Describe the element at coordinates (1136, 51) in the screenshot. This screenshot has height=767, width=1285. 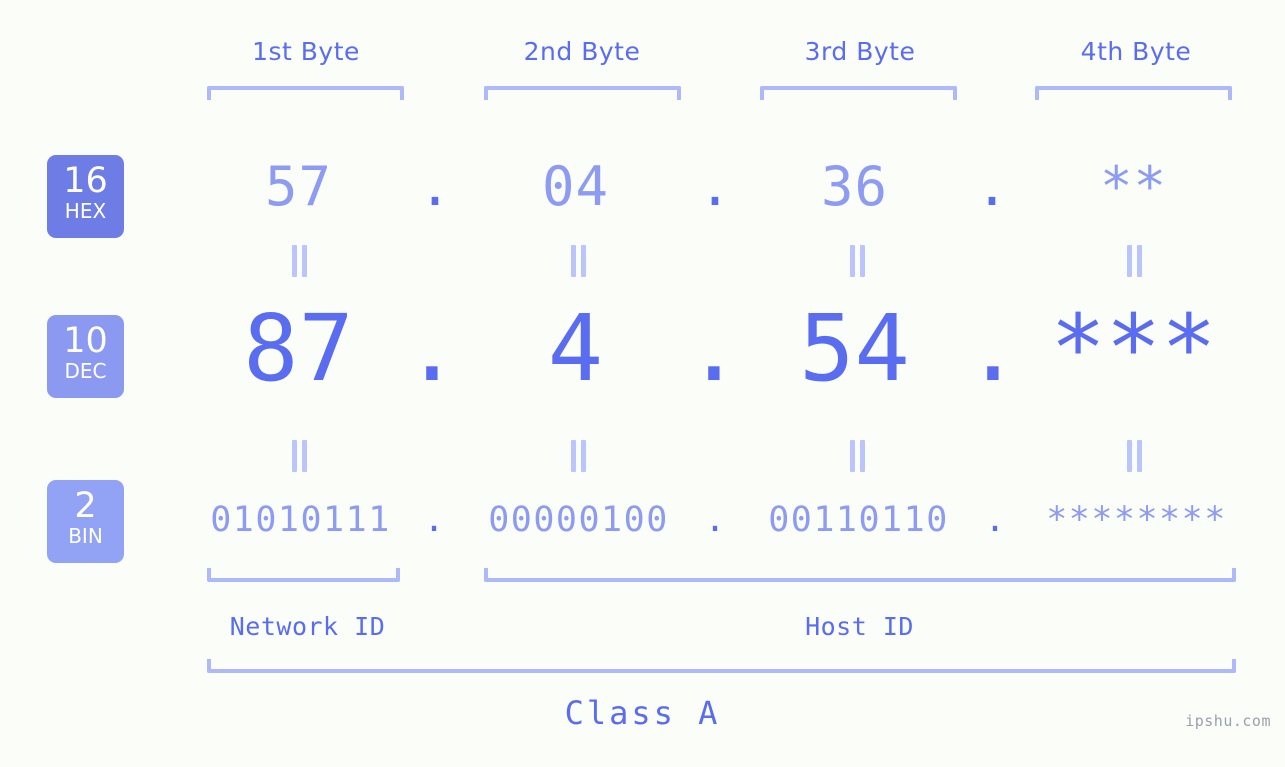
I see `byte-header-4: 4th Byte` at that location.